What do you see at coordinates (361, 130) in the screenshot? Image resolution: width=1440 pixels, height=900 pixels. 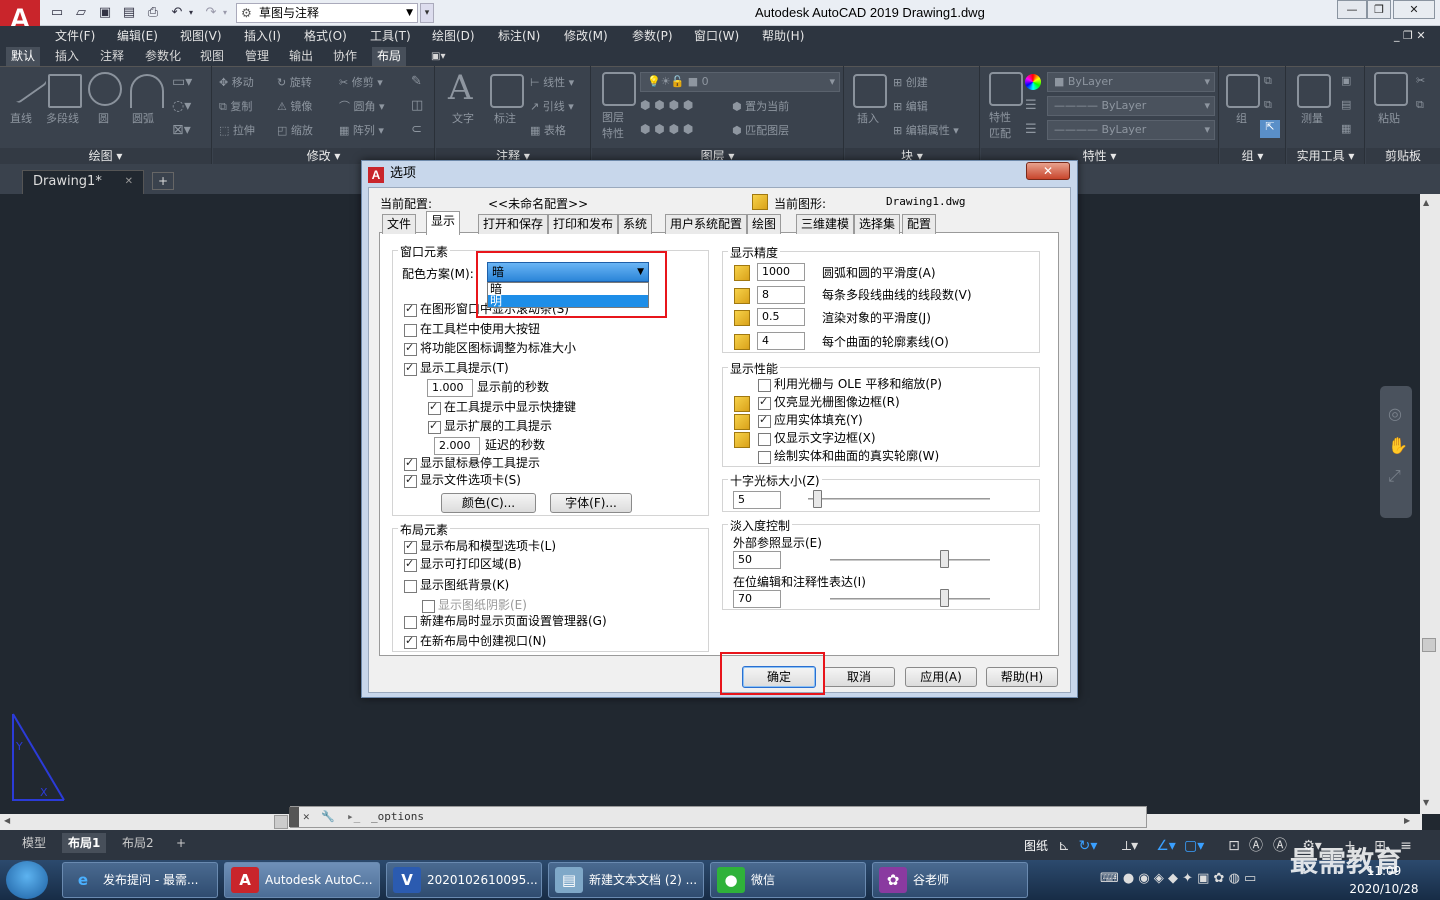 I see `array-tool: ▦ 阵列 ▾` at bounding box center [361, 130].